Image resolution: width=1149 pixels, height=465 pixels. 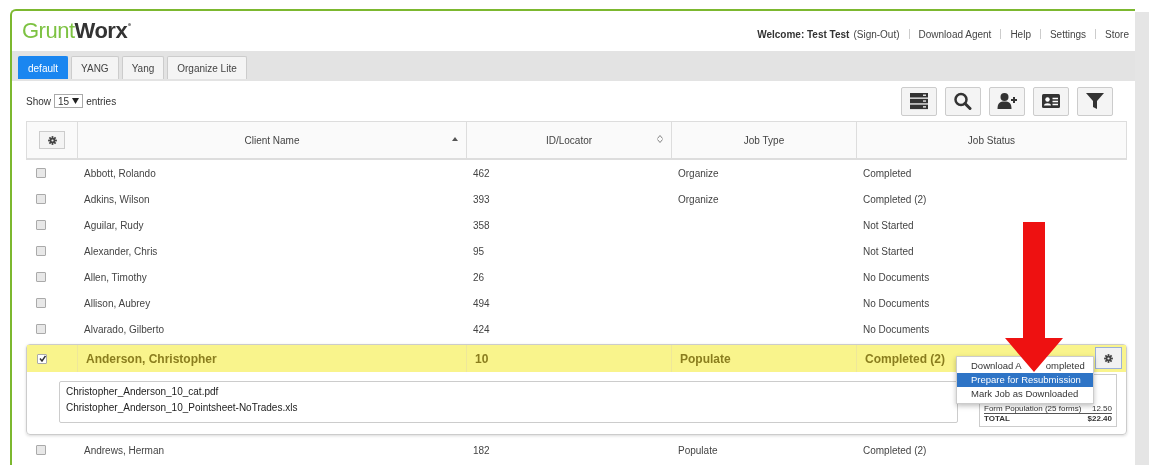 I want to click on filter-icon, so click(x=1095, y=101).